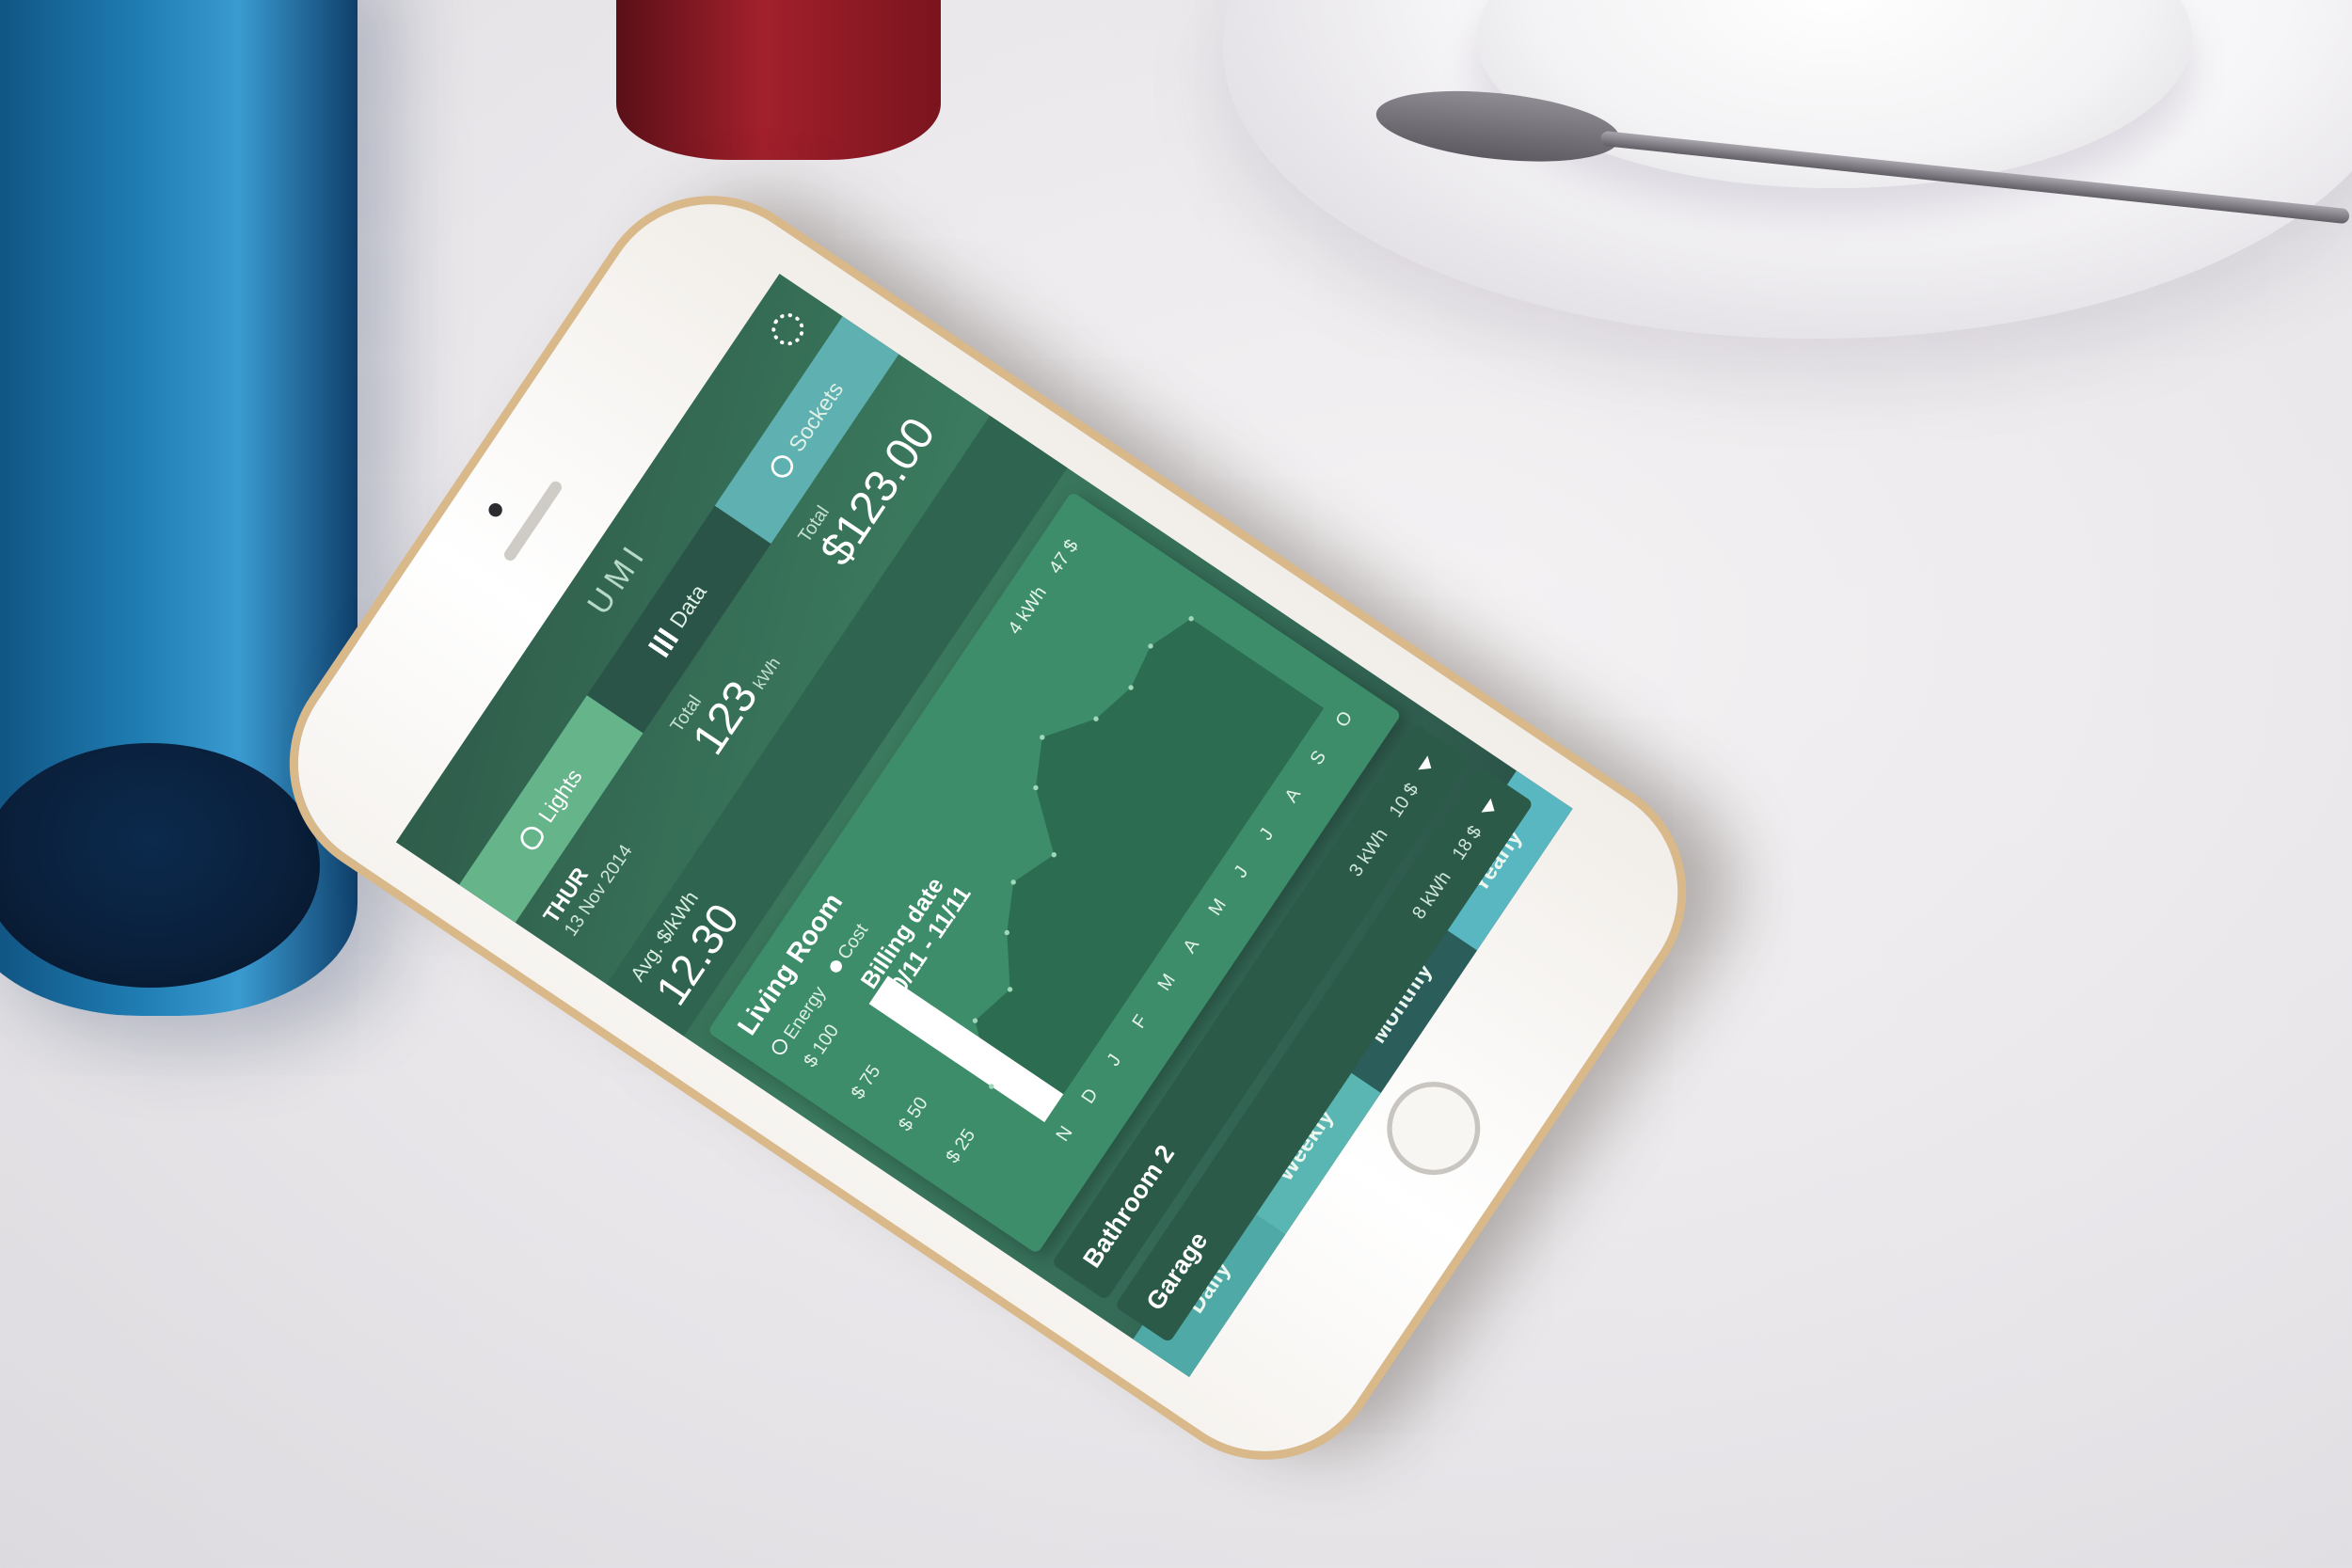 This screenshot has height=1568, width=2352. What do you see at coordinates (532, 837) in the screenshot?
I see `bulb-icon` at bounding box center [532, 837].